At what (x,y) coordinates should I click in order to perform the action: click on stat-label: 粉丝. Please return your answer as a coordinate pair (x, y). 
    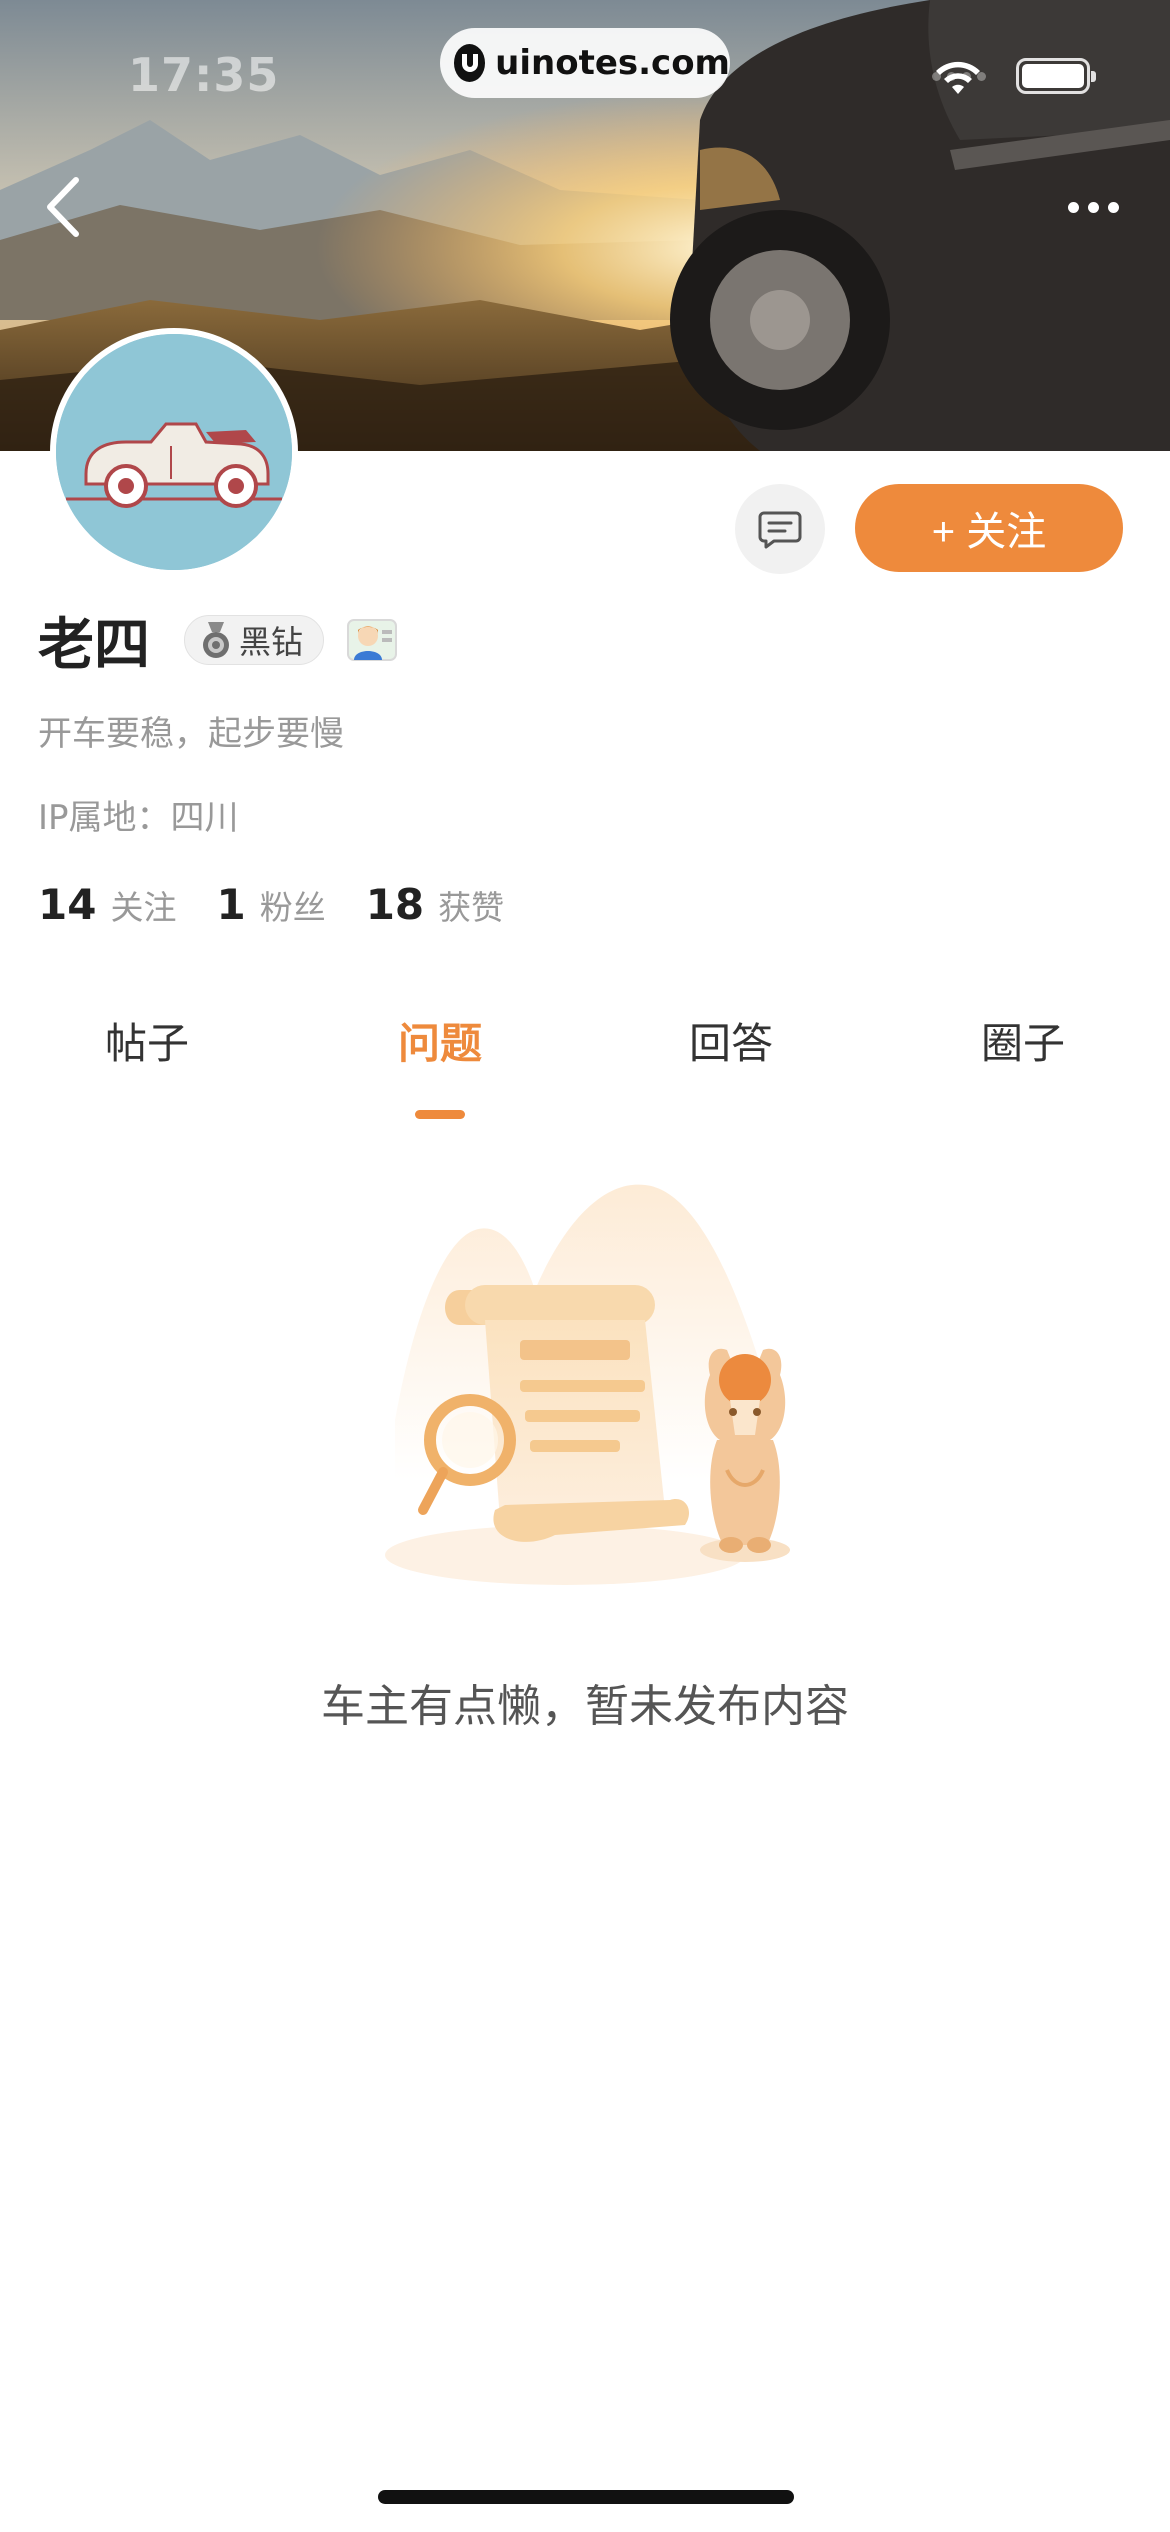
    Looking at the image, I should click on (292, 907).